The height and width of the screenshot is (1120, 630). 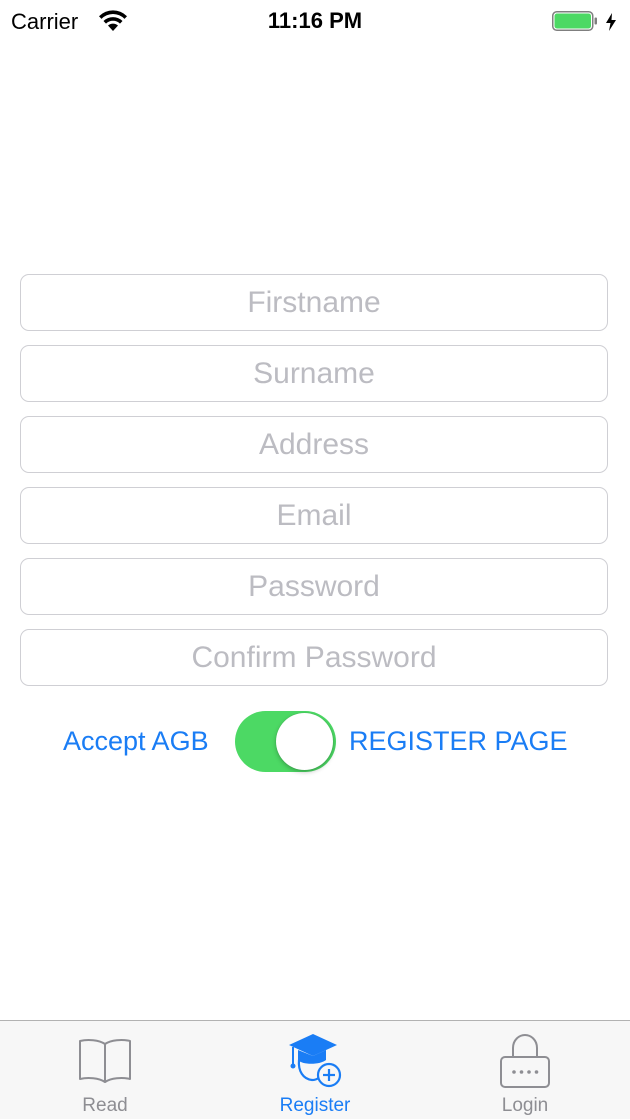 I want to click on charging-bolt-icon, so click(x=611, y=22).